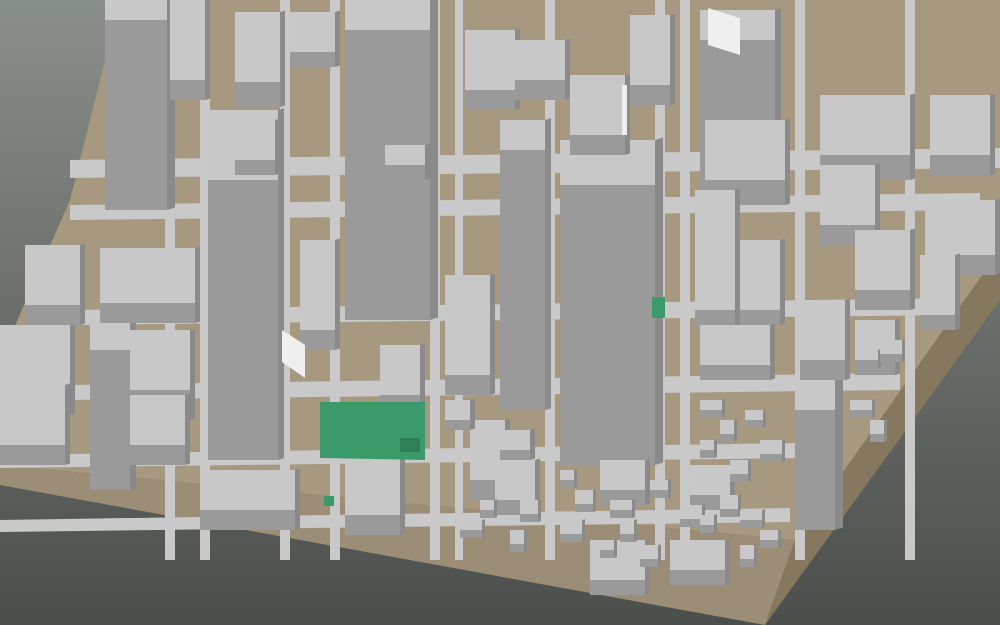  I want to click on road-vertical, so click(685, 280).